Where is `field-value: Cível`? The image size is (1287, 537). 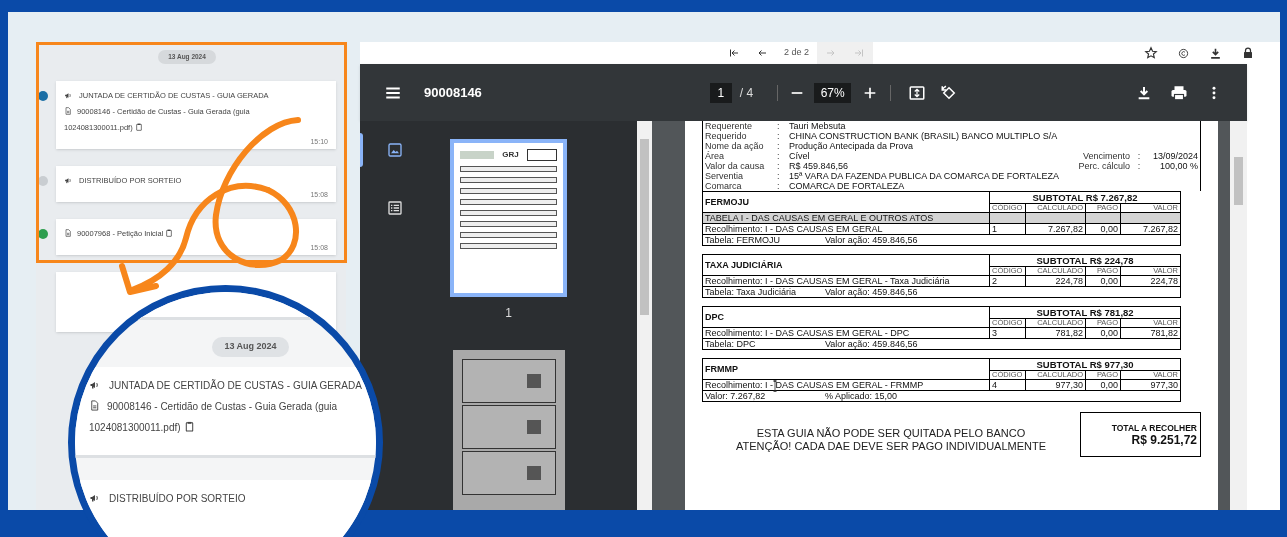
field-value: Cível is located at coordinates (800, 156).